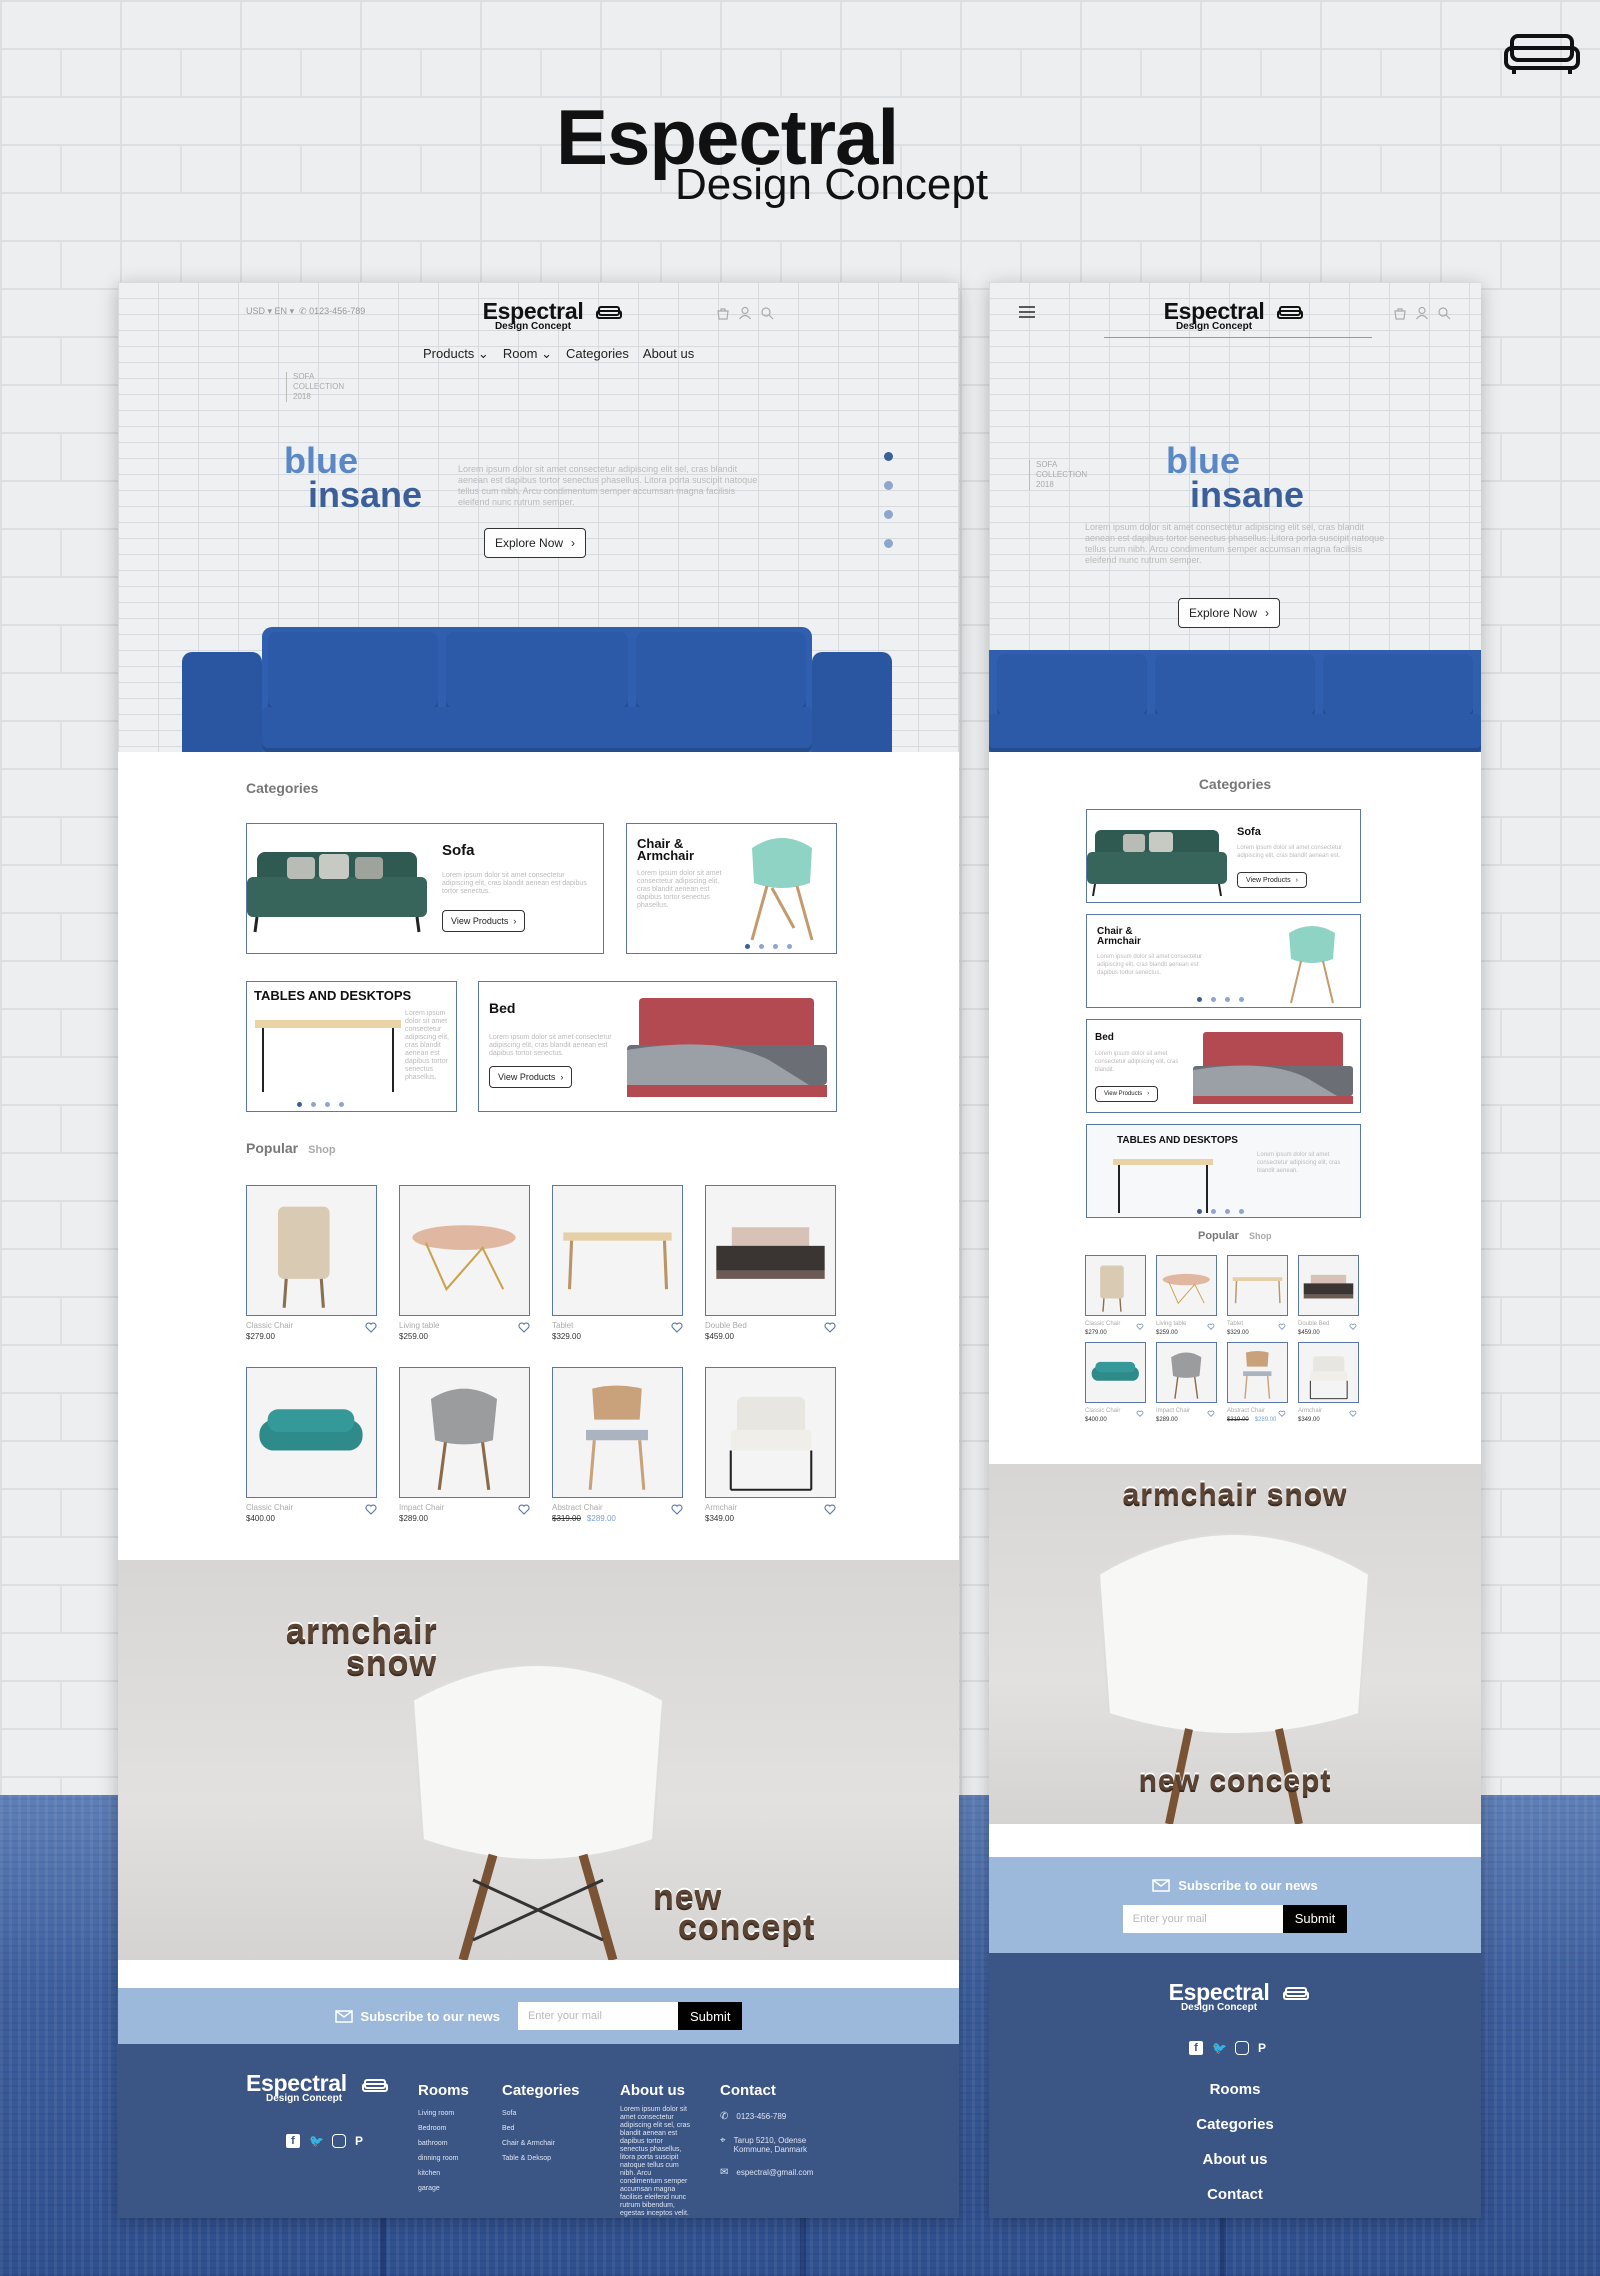 This screenshot has height=2276, width=1600. Describe the element at coordinates (1235, 2194) in the screenshot. I see `mobile-footer-contact: Contact` at that location.